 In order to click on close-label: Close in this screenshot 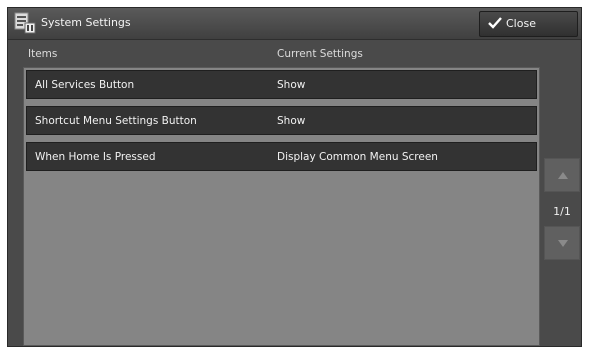, I will do `click(521, 23)`.